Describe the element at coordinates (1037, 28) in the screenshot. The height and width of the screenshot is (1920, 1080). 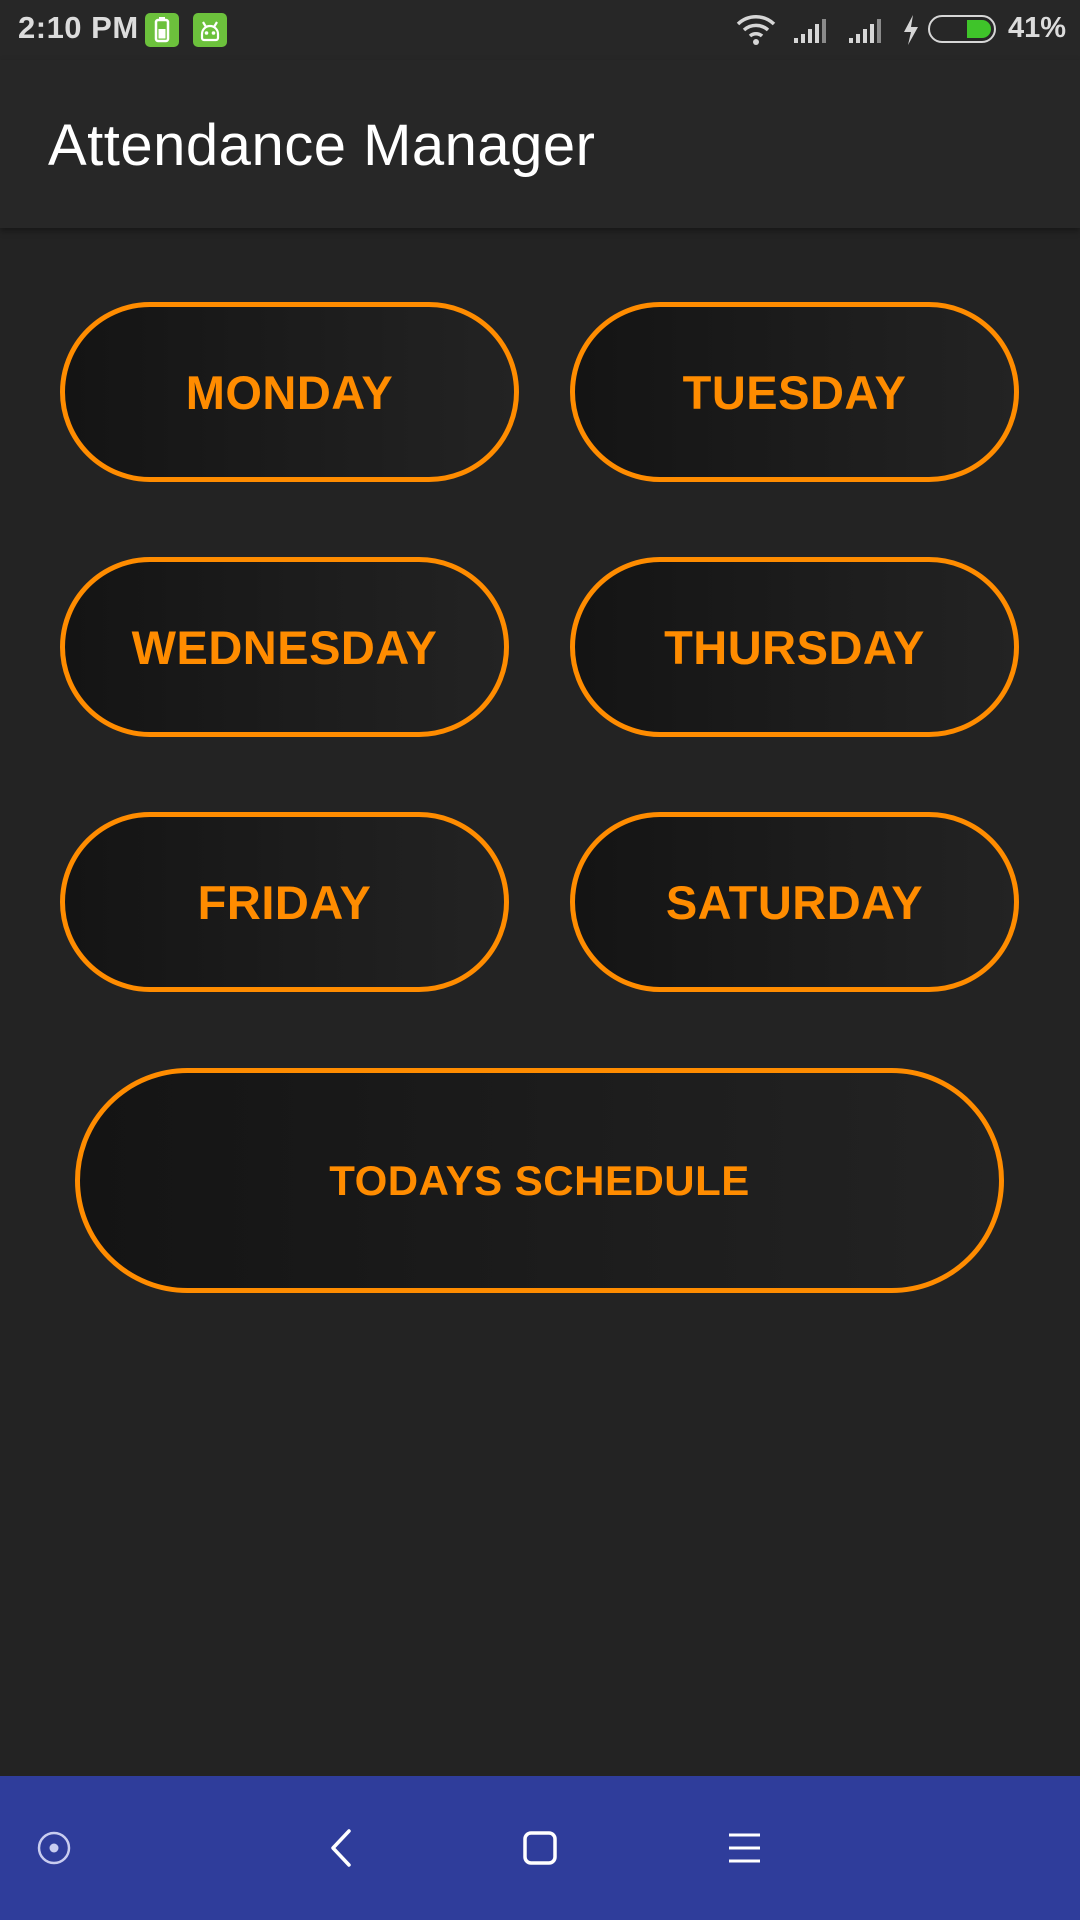
I see `battery-percent: 41%` at that location.